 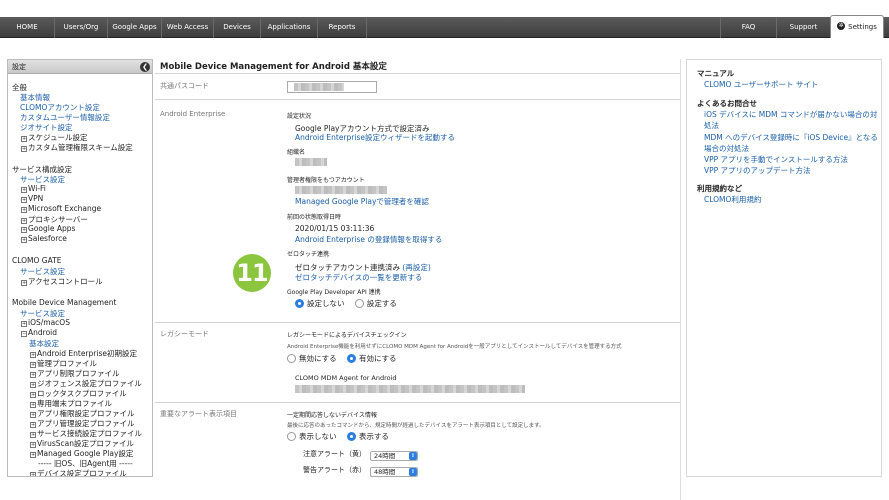 I want to click on column-separator, so click(x=680, y=279).